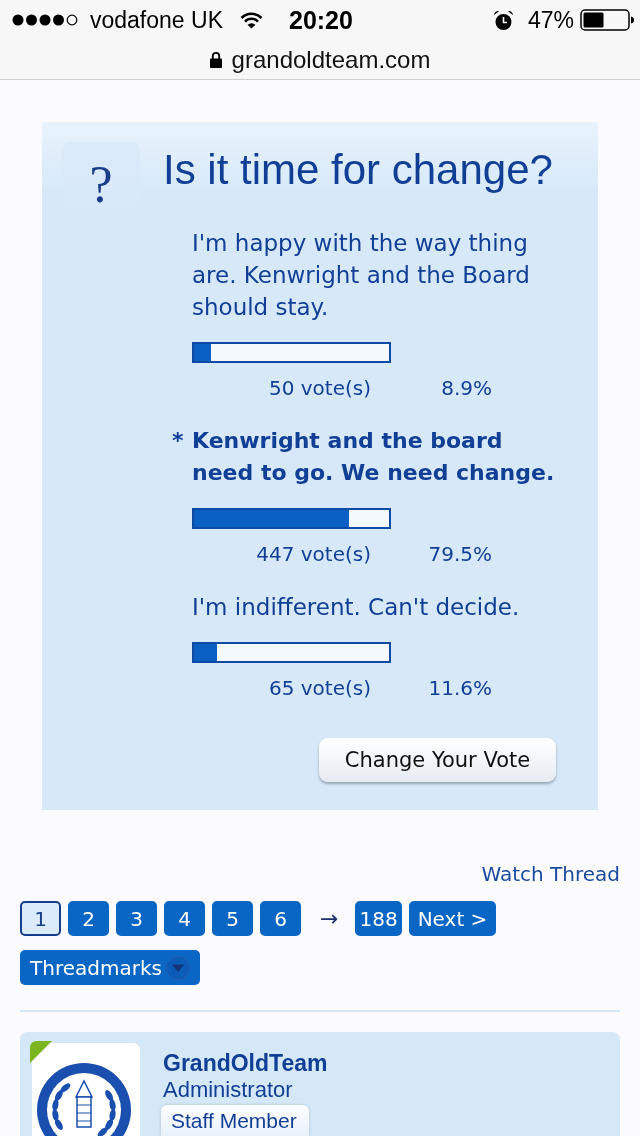 The image size is (640, 1136). Describe the element at coordinates (228, 1090) in the screenshot. I see `user-title: Administrator` at that location.